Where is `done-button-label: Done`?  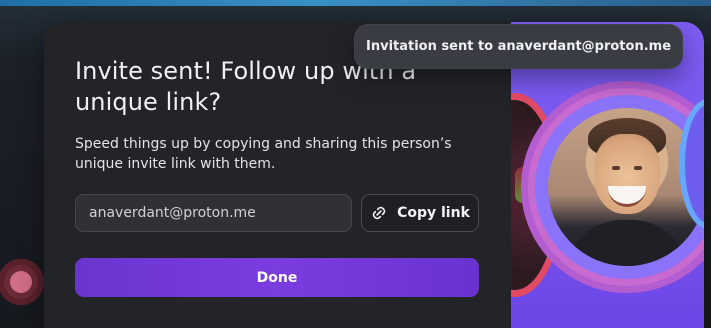
done-button-label: Done is located at coordinates (277, 277).